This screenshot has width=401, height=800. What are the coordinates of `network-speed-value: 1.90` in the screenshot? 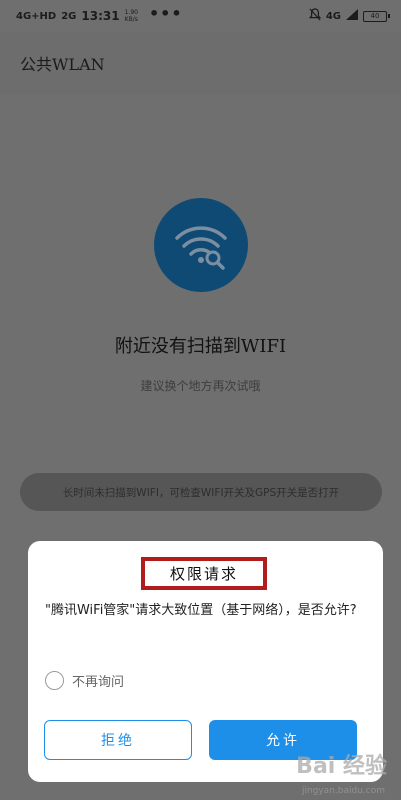 It's located at (131, 12).